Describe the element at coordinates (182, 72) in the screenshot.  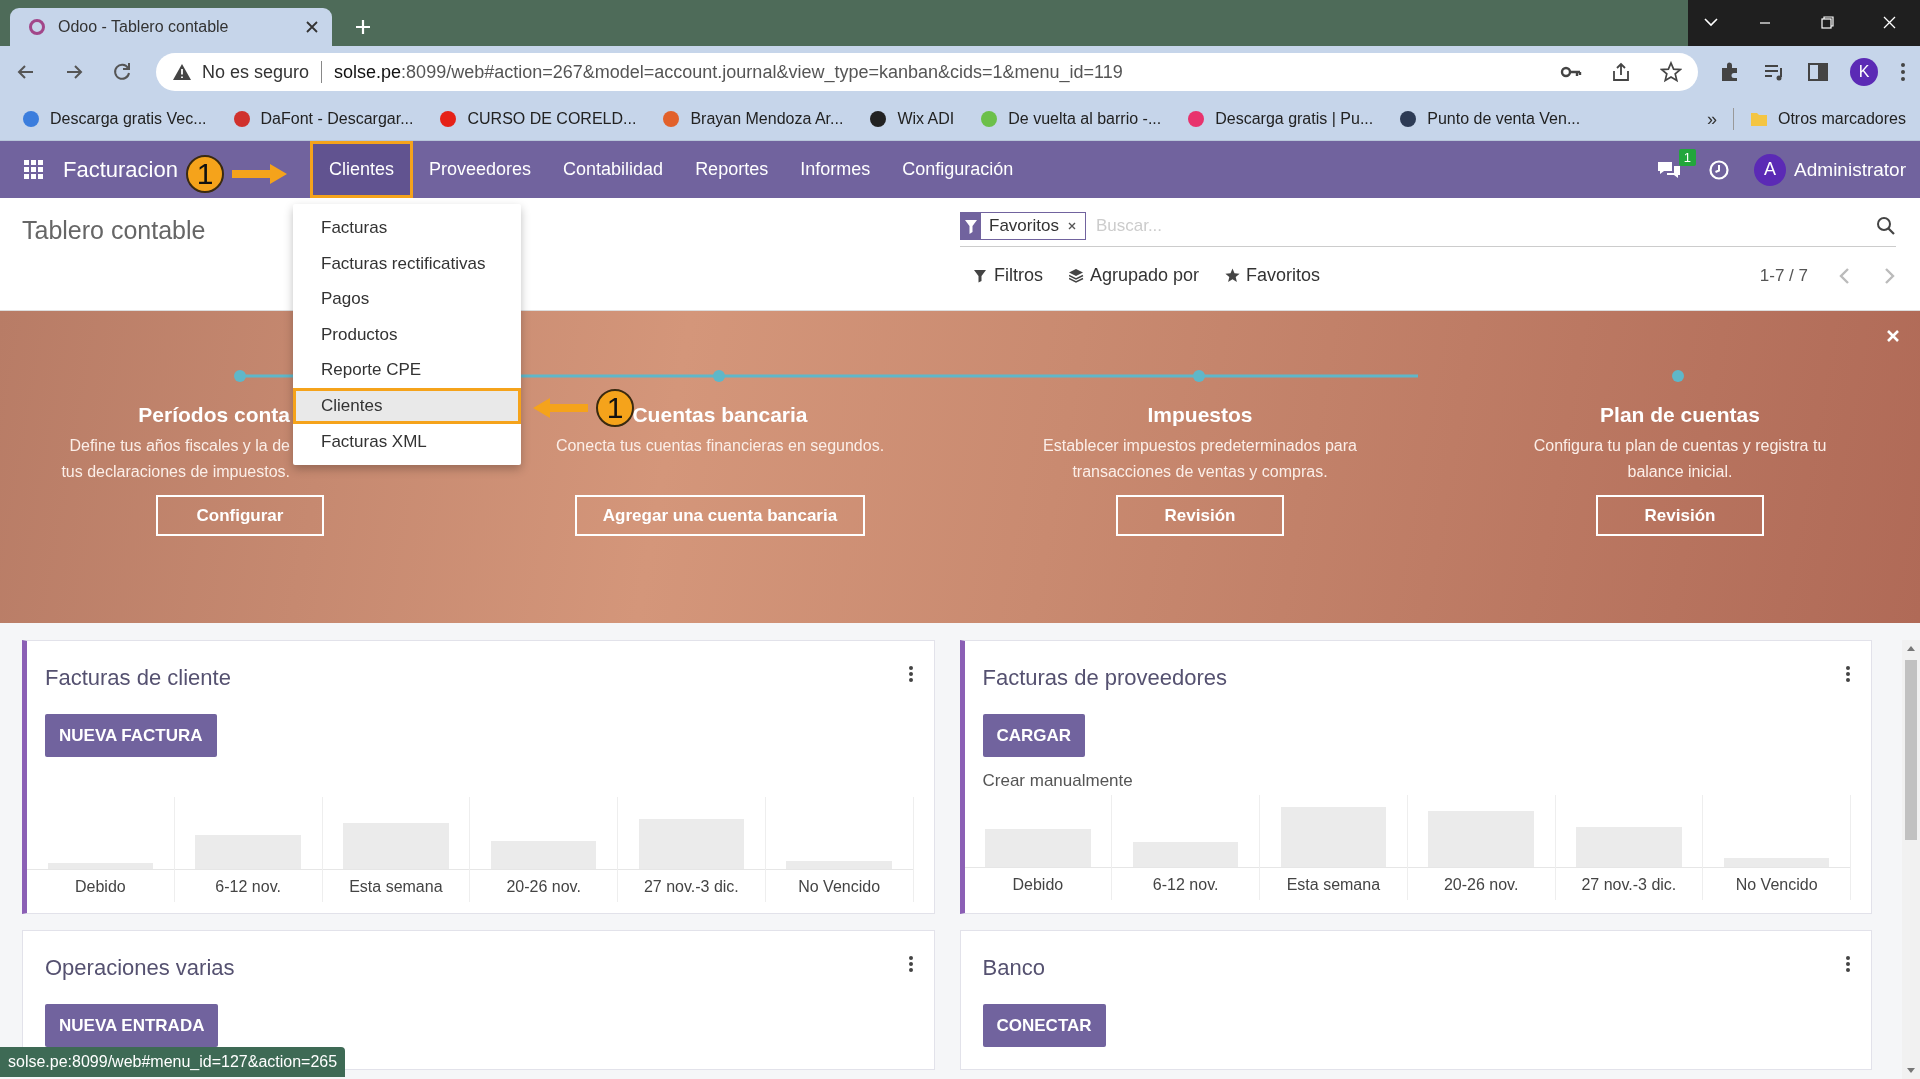
I see `warning-icon` at that location.